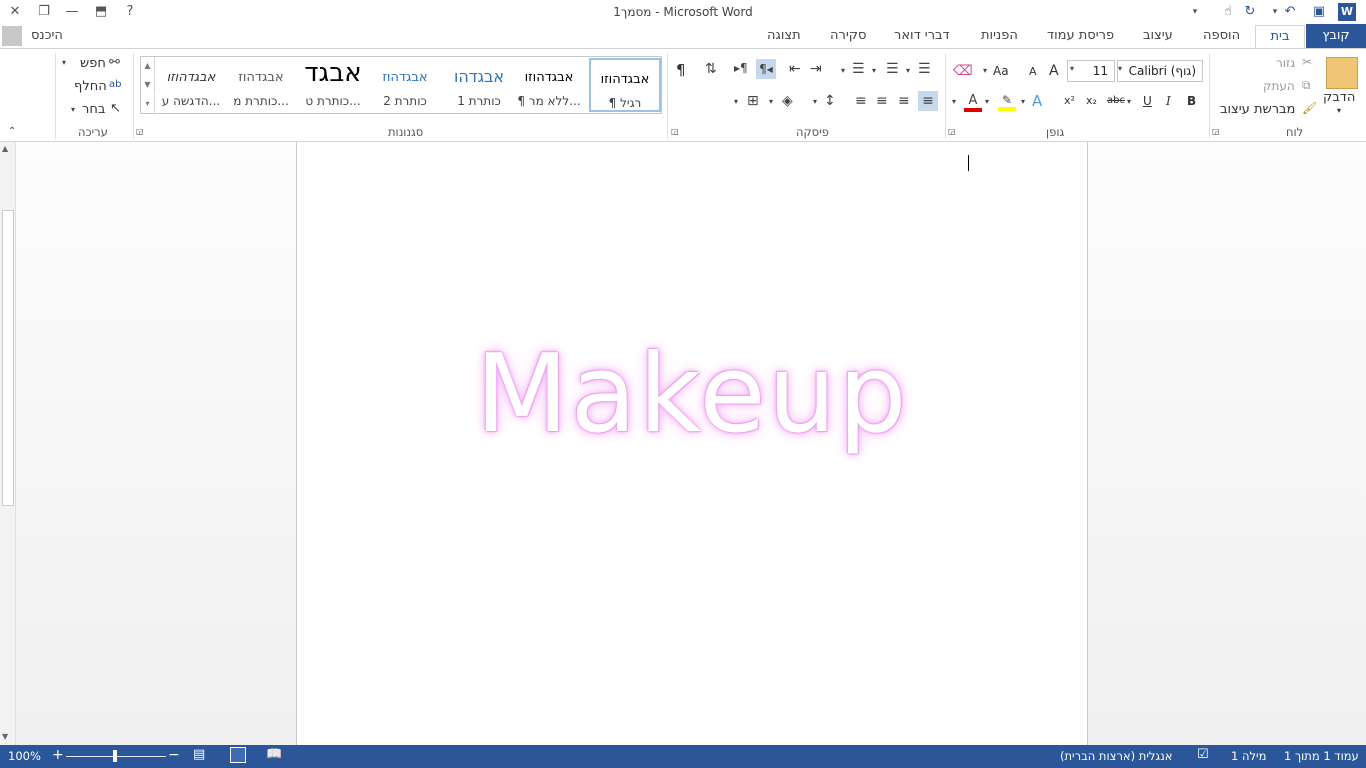  What do you see at coordinates (1116, 100) in the screenshot?
I see `strikethrough-button: abc` at bounding box center [1116, 100].